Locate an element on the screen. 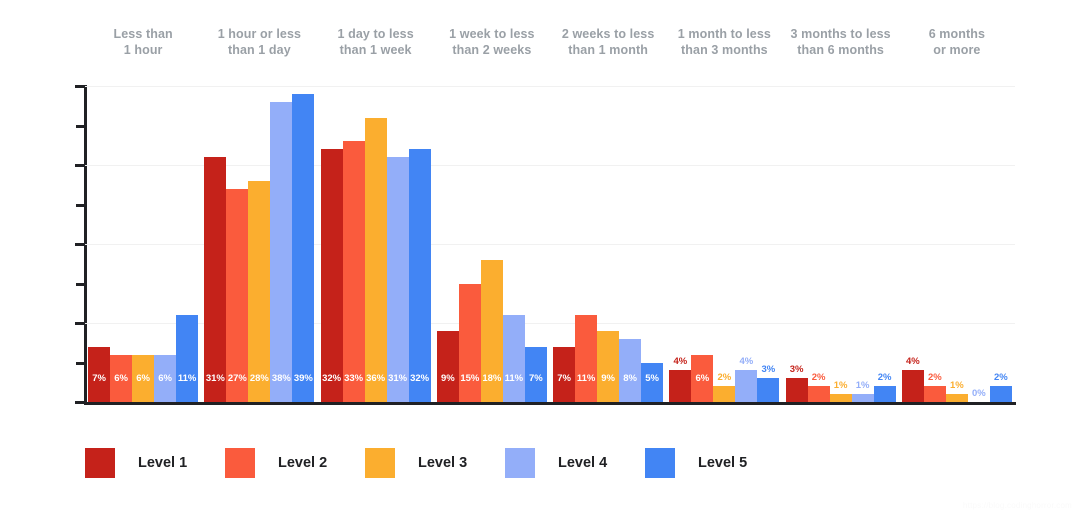 The image size is (1080, 514). bar-group: 32% 33% 36% 31% 32% is located at coordinates (376, 244).